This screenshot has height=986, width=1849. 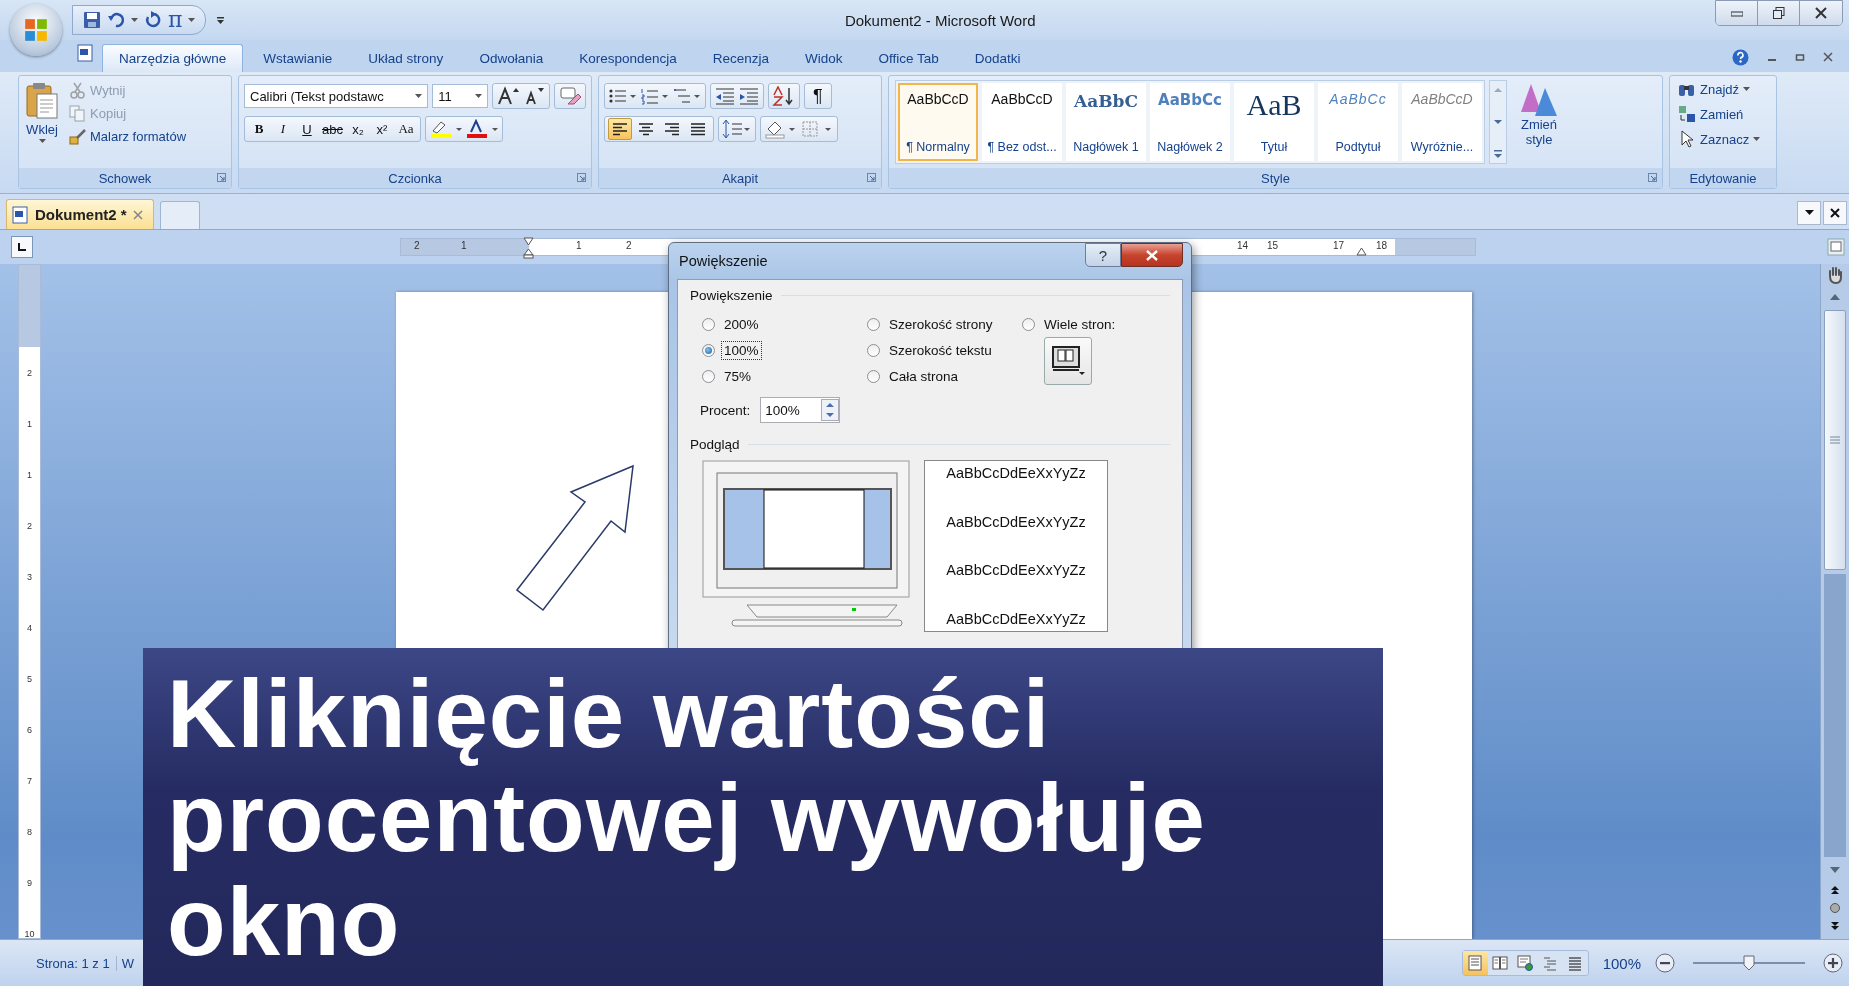 What do you see at coordinates (1835, 213) in the screenshot?
I see `close-tab-button` at bounding box center [1835, 213].